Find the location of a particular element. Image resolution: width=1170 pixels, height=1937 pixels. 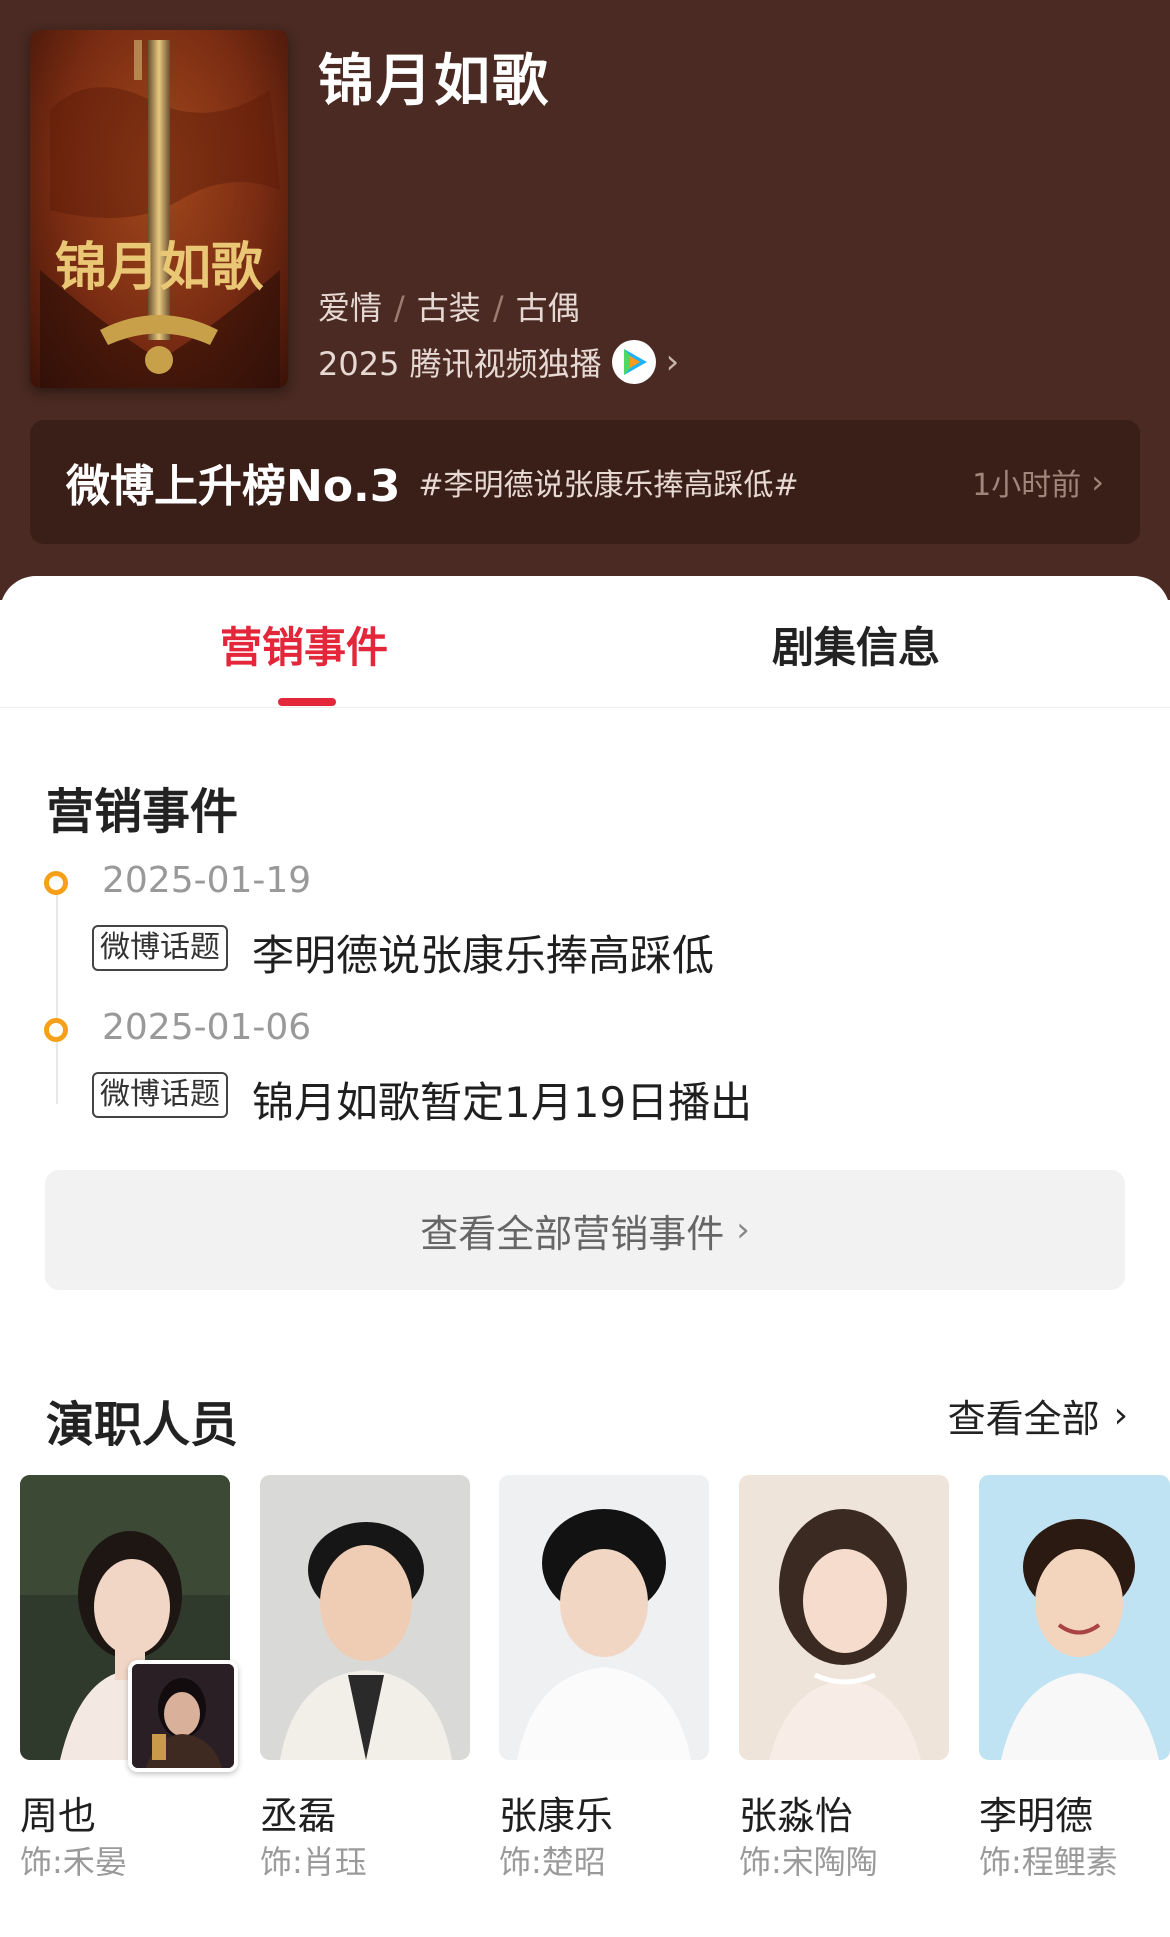

character-thumbnail is located at coordinates (183, 1716).